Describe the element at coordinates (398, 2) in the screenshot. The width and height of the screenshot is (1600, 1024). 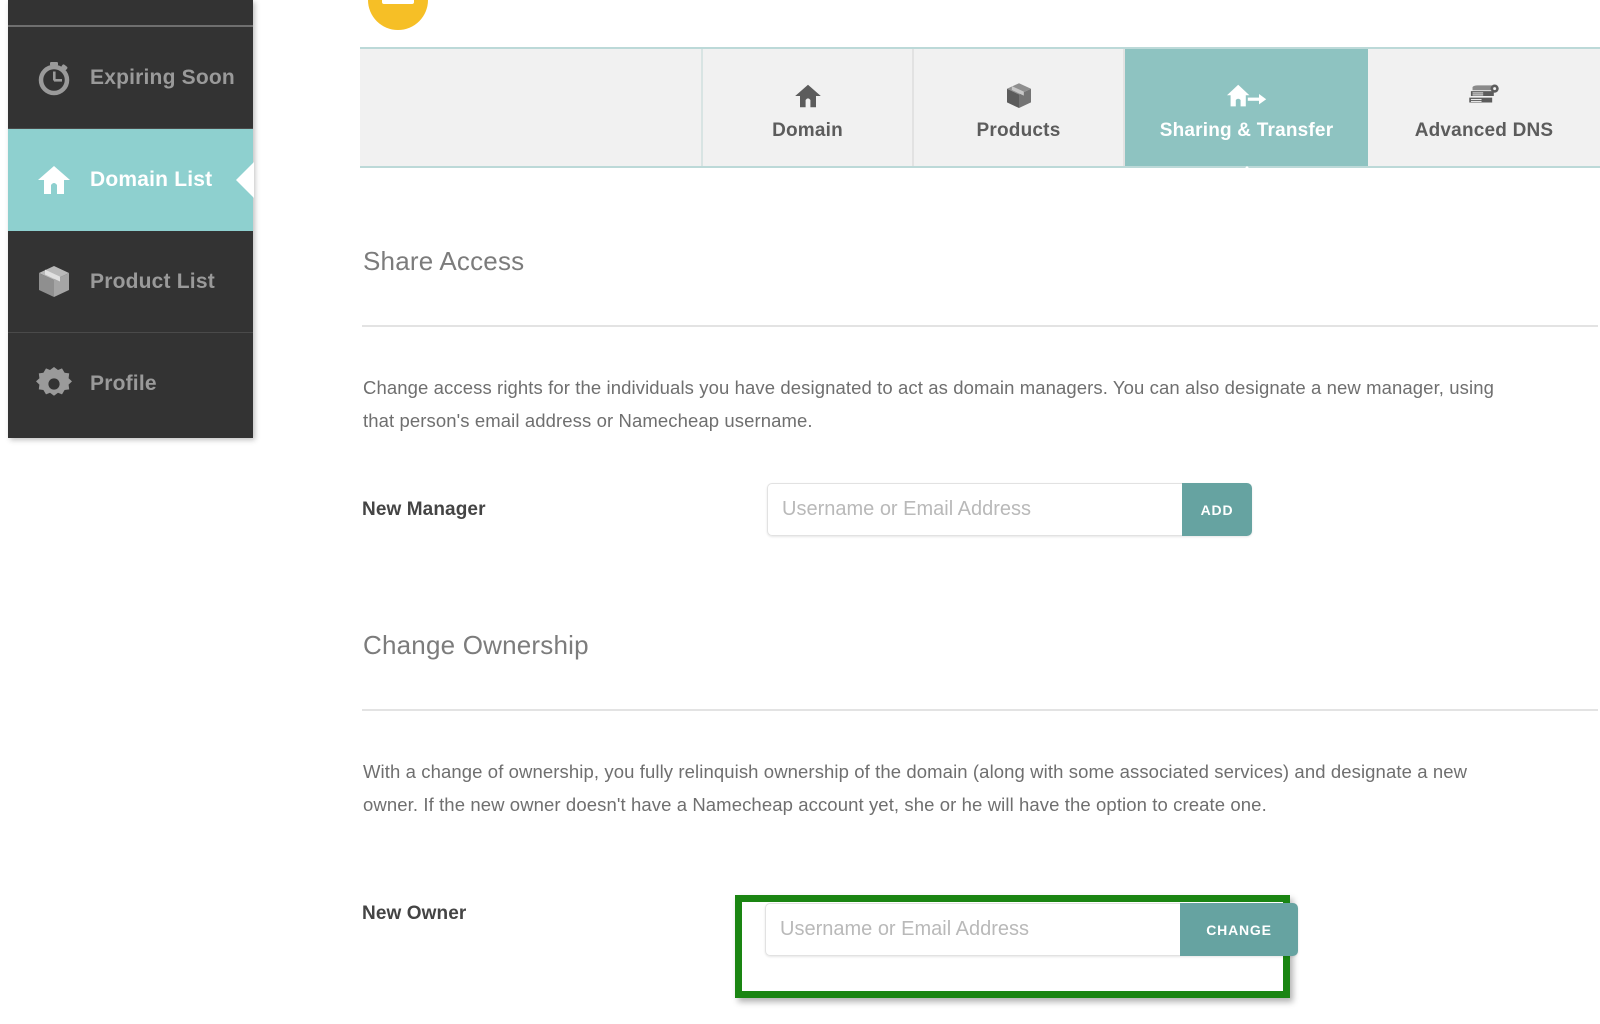
I see `minus-glyph` at that location.